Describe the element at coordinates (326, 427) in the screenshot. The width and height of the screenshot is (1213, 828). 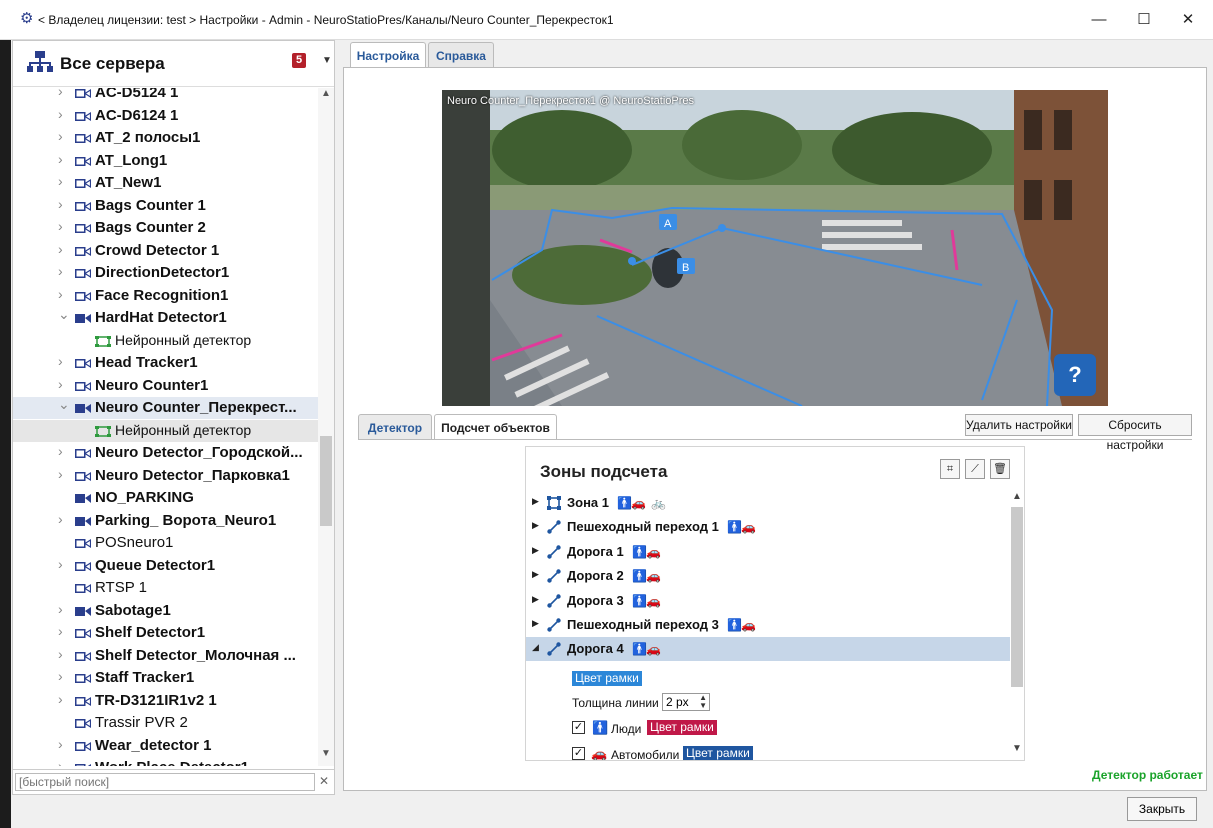
I see `tree-scrollbar: ▲ ▼` at that location.